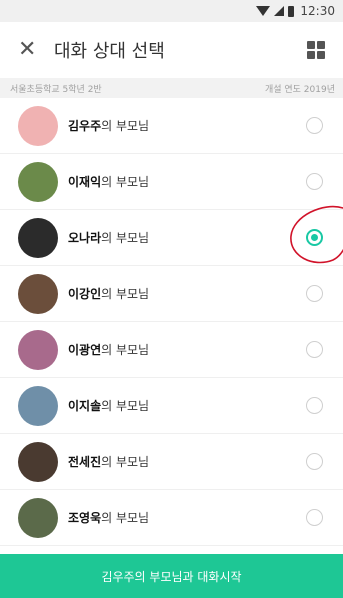  What do you see at coordinates (30, 50) in the screenshot?
I see `close-icon: ✕` at bounding box center [30, 50].